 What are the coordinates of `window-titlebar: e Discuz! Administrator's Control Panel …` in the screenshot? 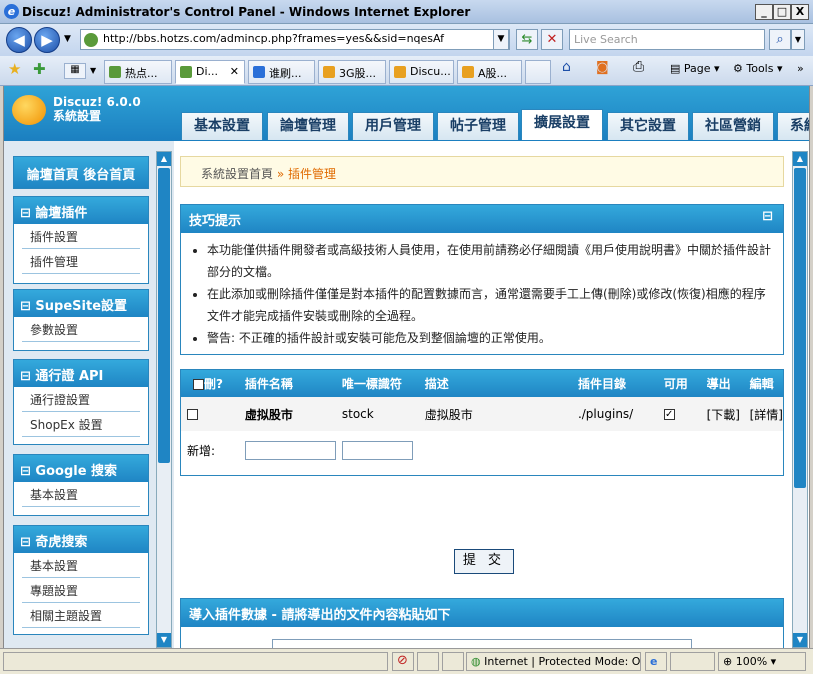 It's located at (406, 12).